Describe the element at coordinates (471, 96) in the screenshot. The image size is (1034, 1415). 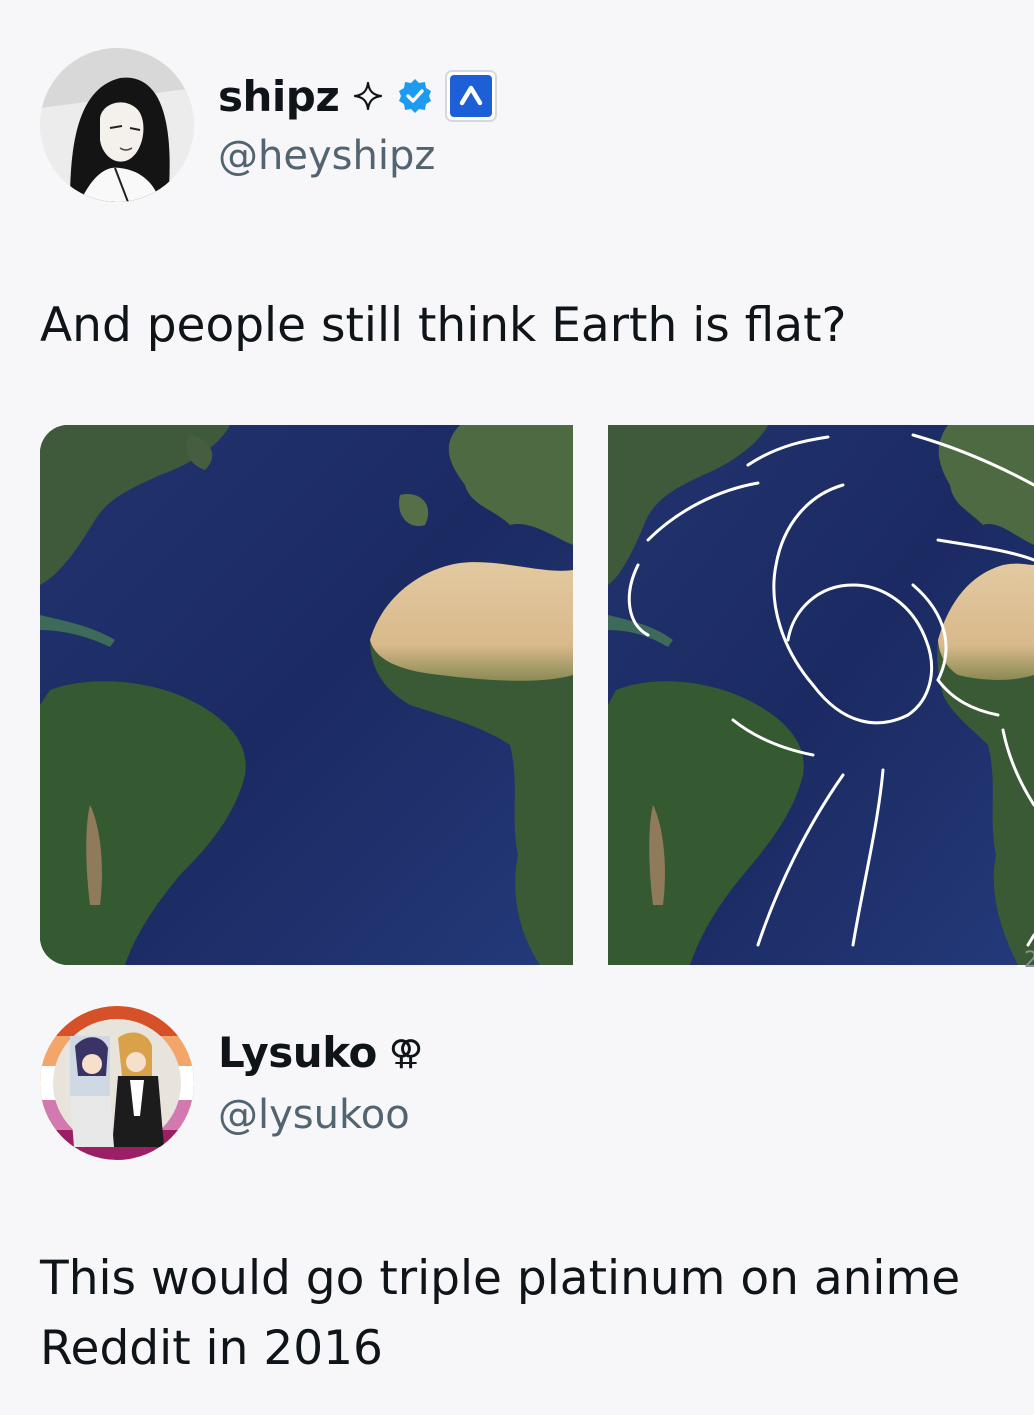
I see `affiliate-badge-icon` at that location.